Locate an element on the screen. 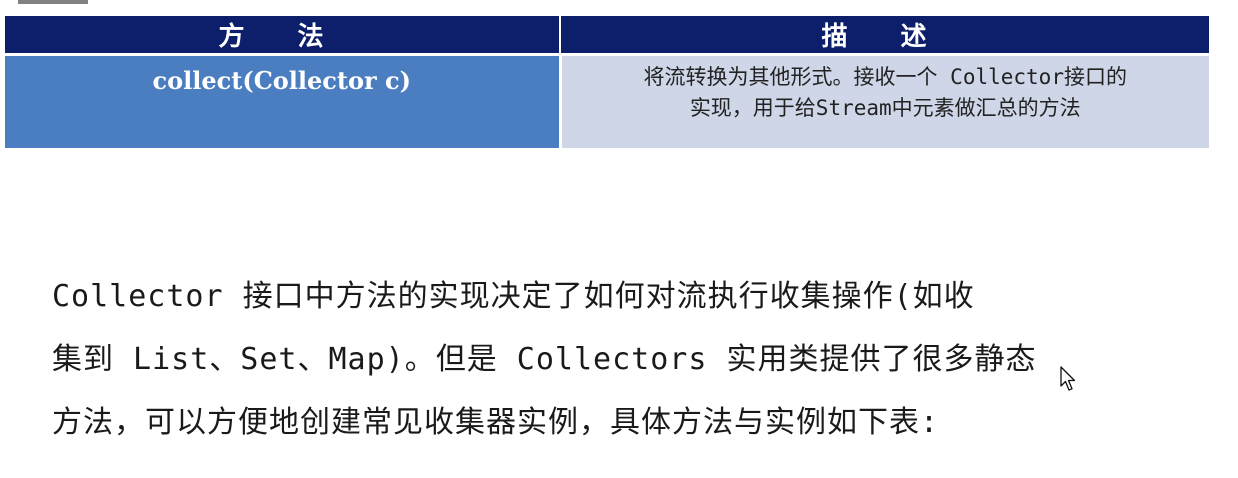 Image resolution: width=1238 pixels, height=478 pixels. method-cell: collect(Collector c) is located at coordinates (283, 100).